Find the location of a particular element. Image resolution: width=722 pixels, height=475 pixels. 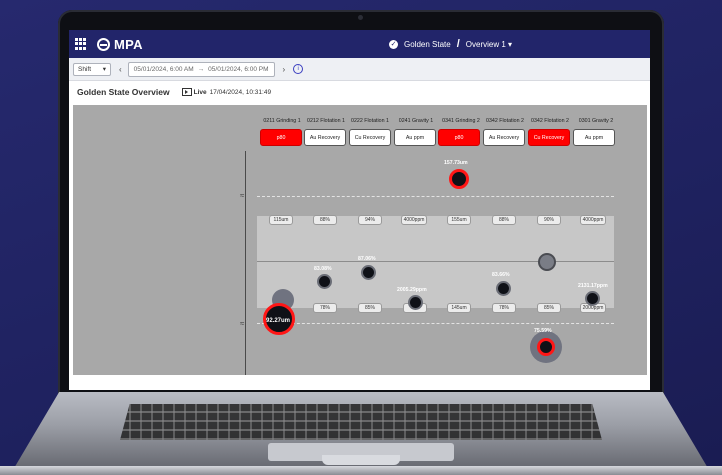

view-selector: Overview 1 ▾ is located at coordinates (489, 44).